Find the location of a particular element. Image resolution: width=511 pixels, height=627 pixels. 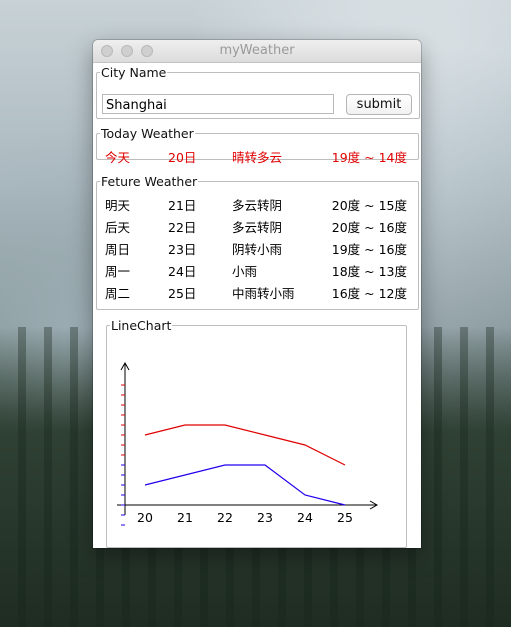

forecast-day: 周一 is located at coordinates (118, 271).